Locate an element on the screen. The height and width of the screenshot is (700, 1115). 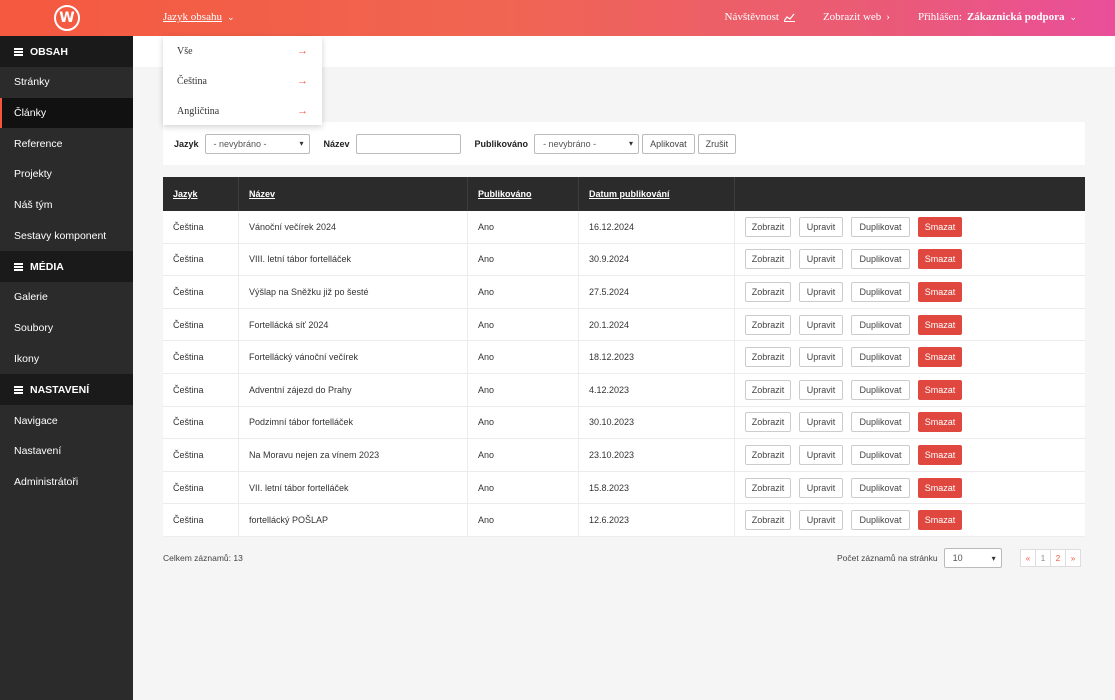
cell-date: 18.12.2023 is located at coordinates (657, 357).